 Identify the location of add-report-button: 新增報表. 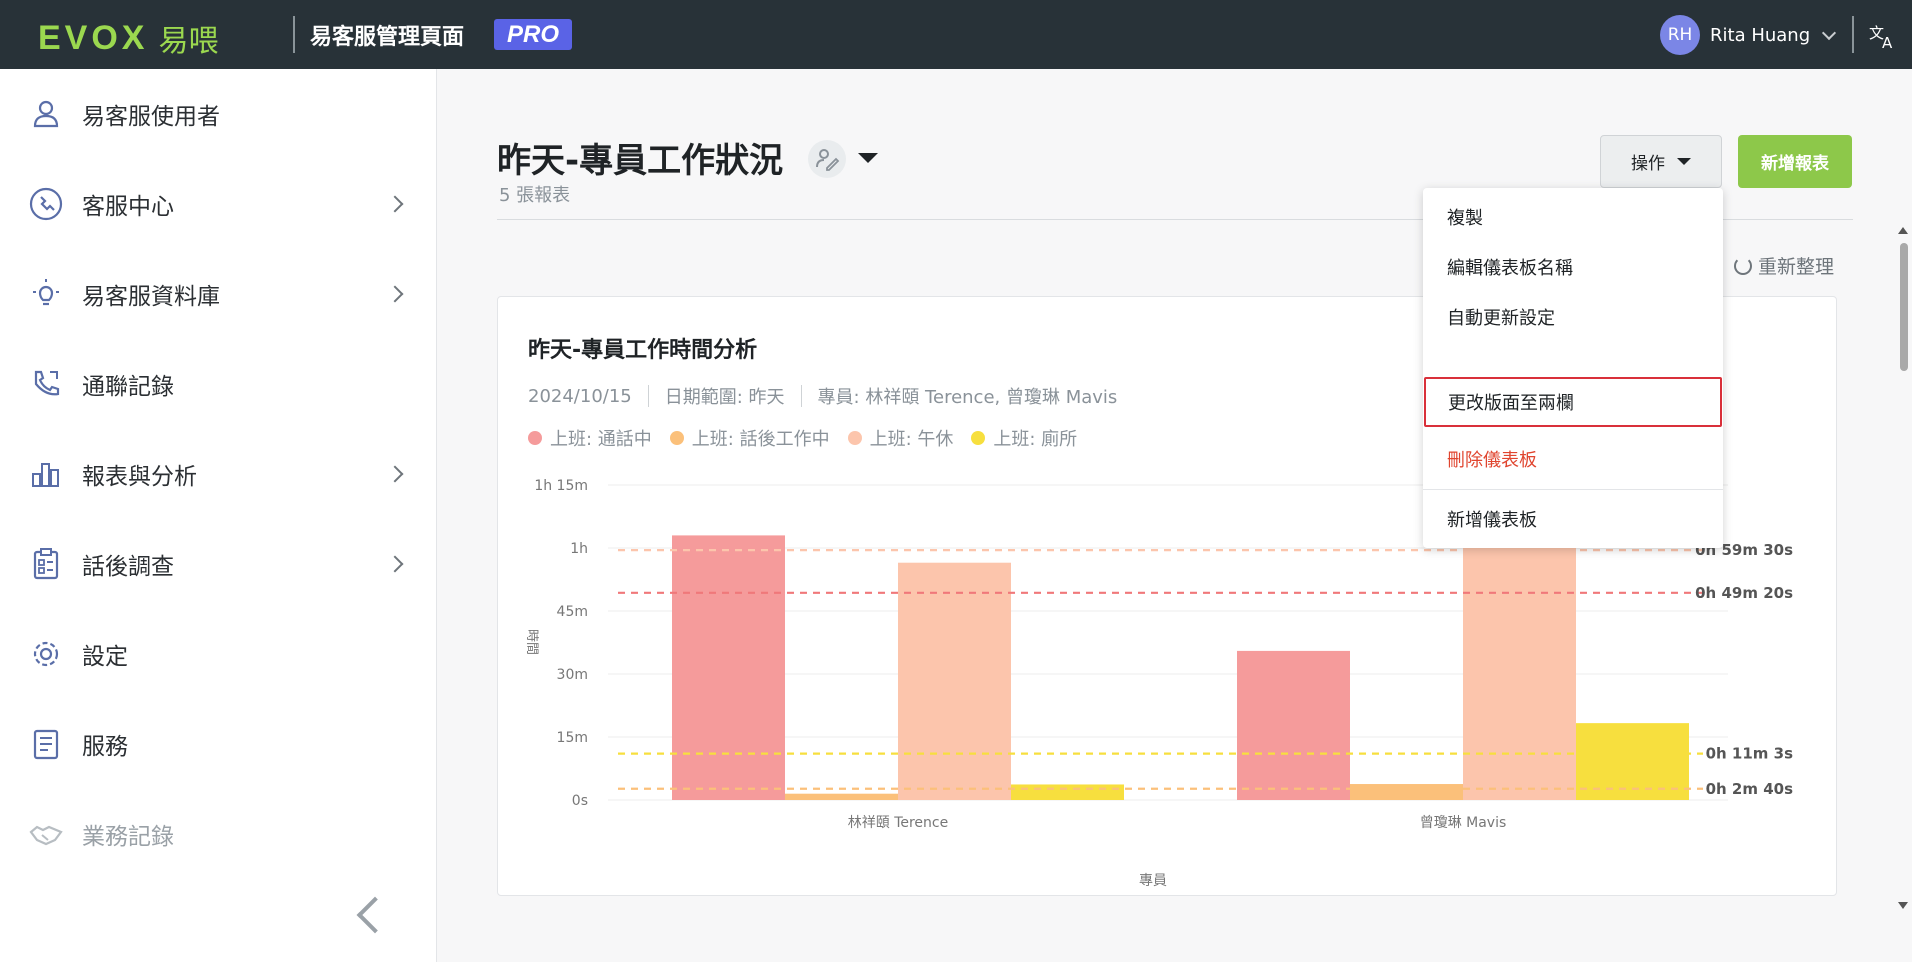
(1795, 161).